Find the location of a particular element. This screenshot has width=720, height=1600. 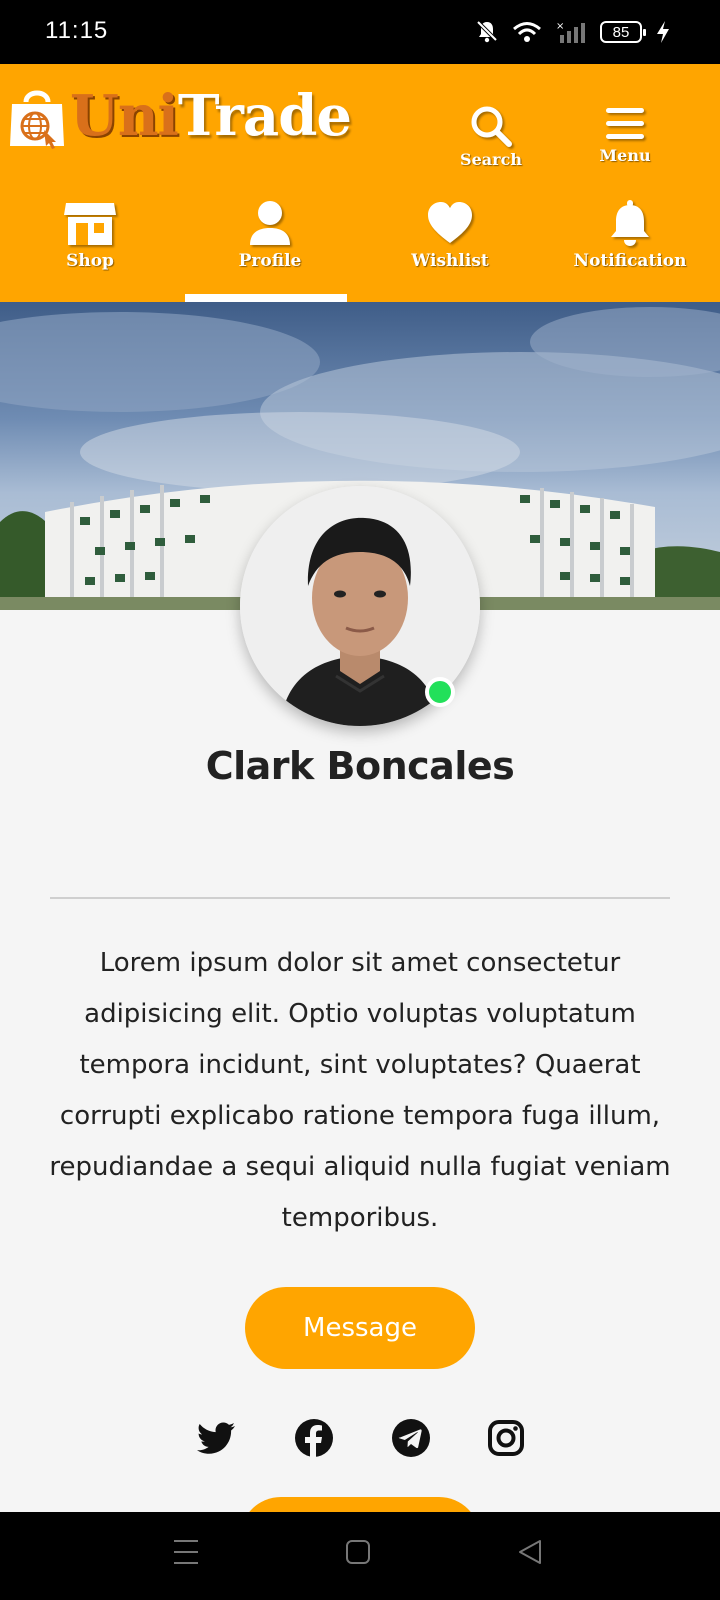

facebook-icon is located at coordinates (314, 1438).